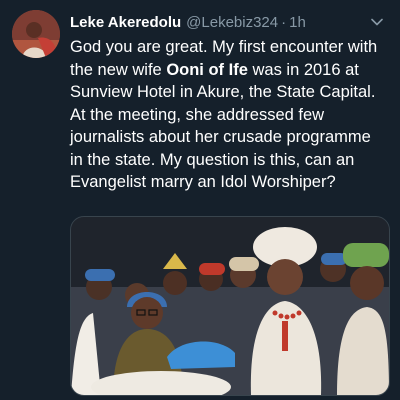 This screenshot has width=400, height=400. What do you see at coordinates (377, 22) in the screenshot?
I see `chevron-down-icon` at bounding box center [377, 22].